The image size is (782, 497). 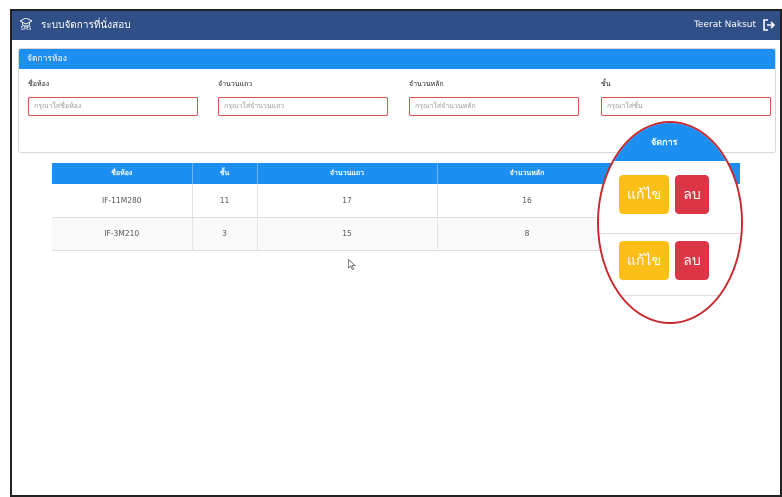 I want to click on logout-icon, so click(x=769, y=26).